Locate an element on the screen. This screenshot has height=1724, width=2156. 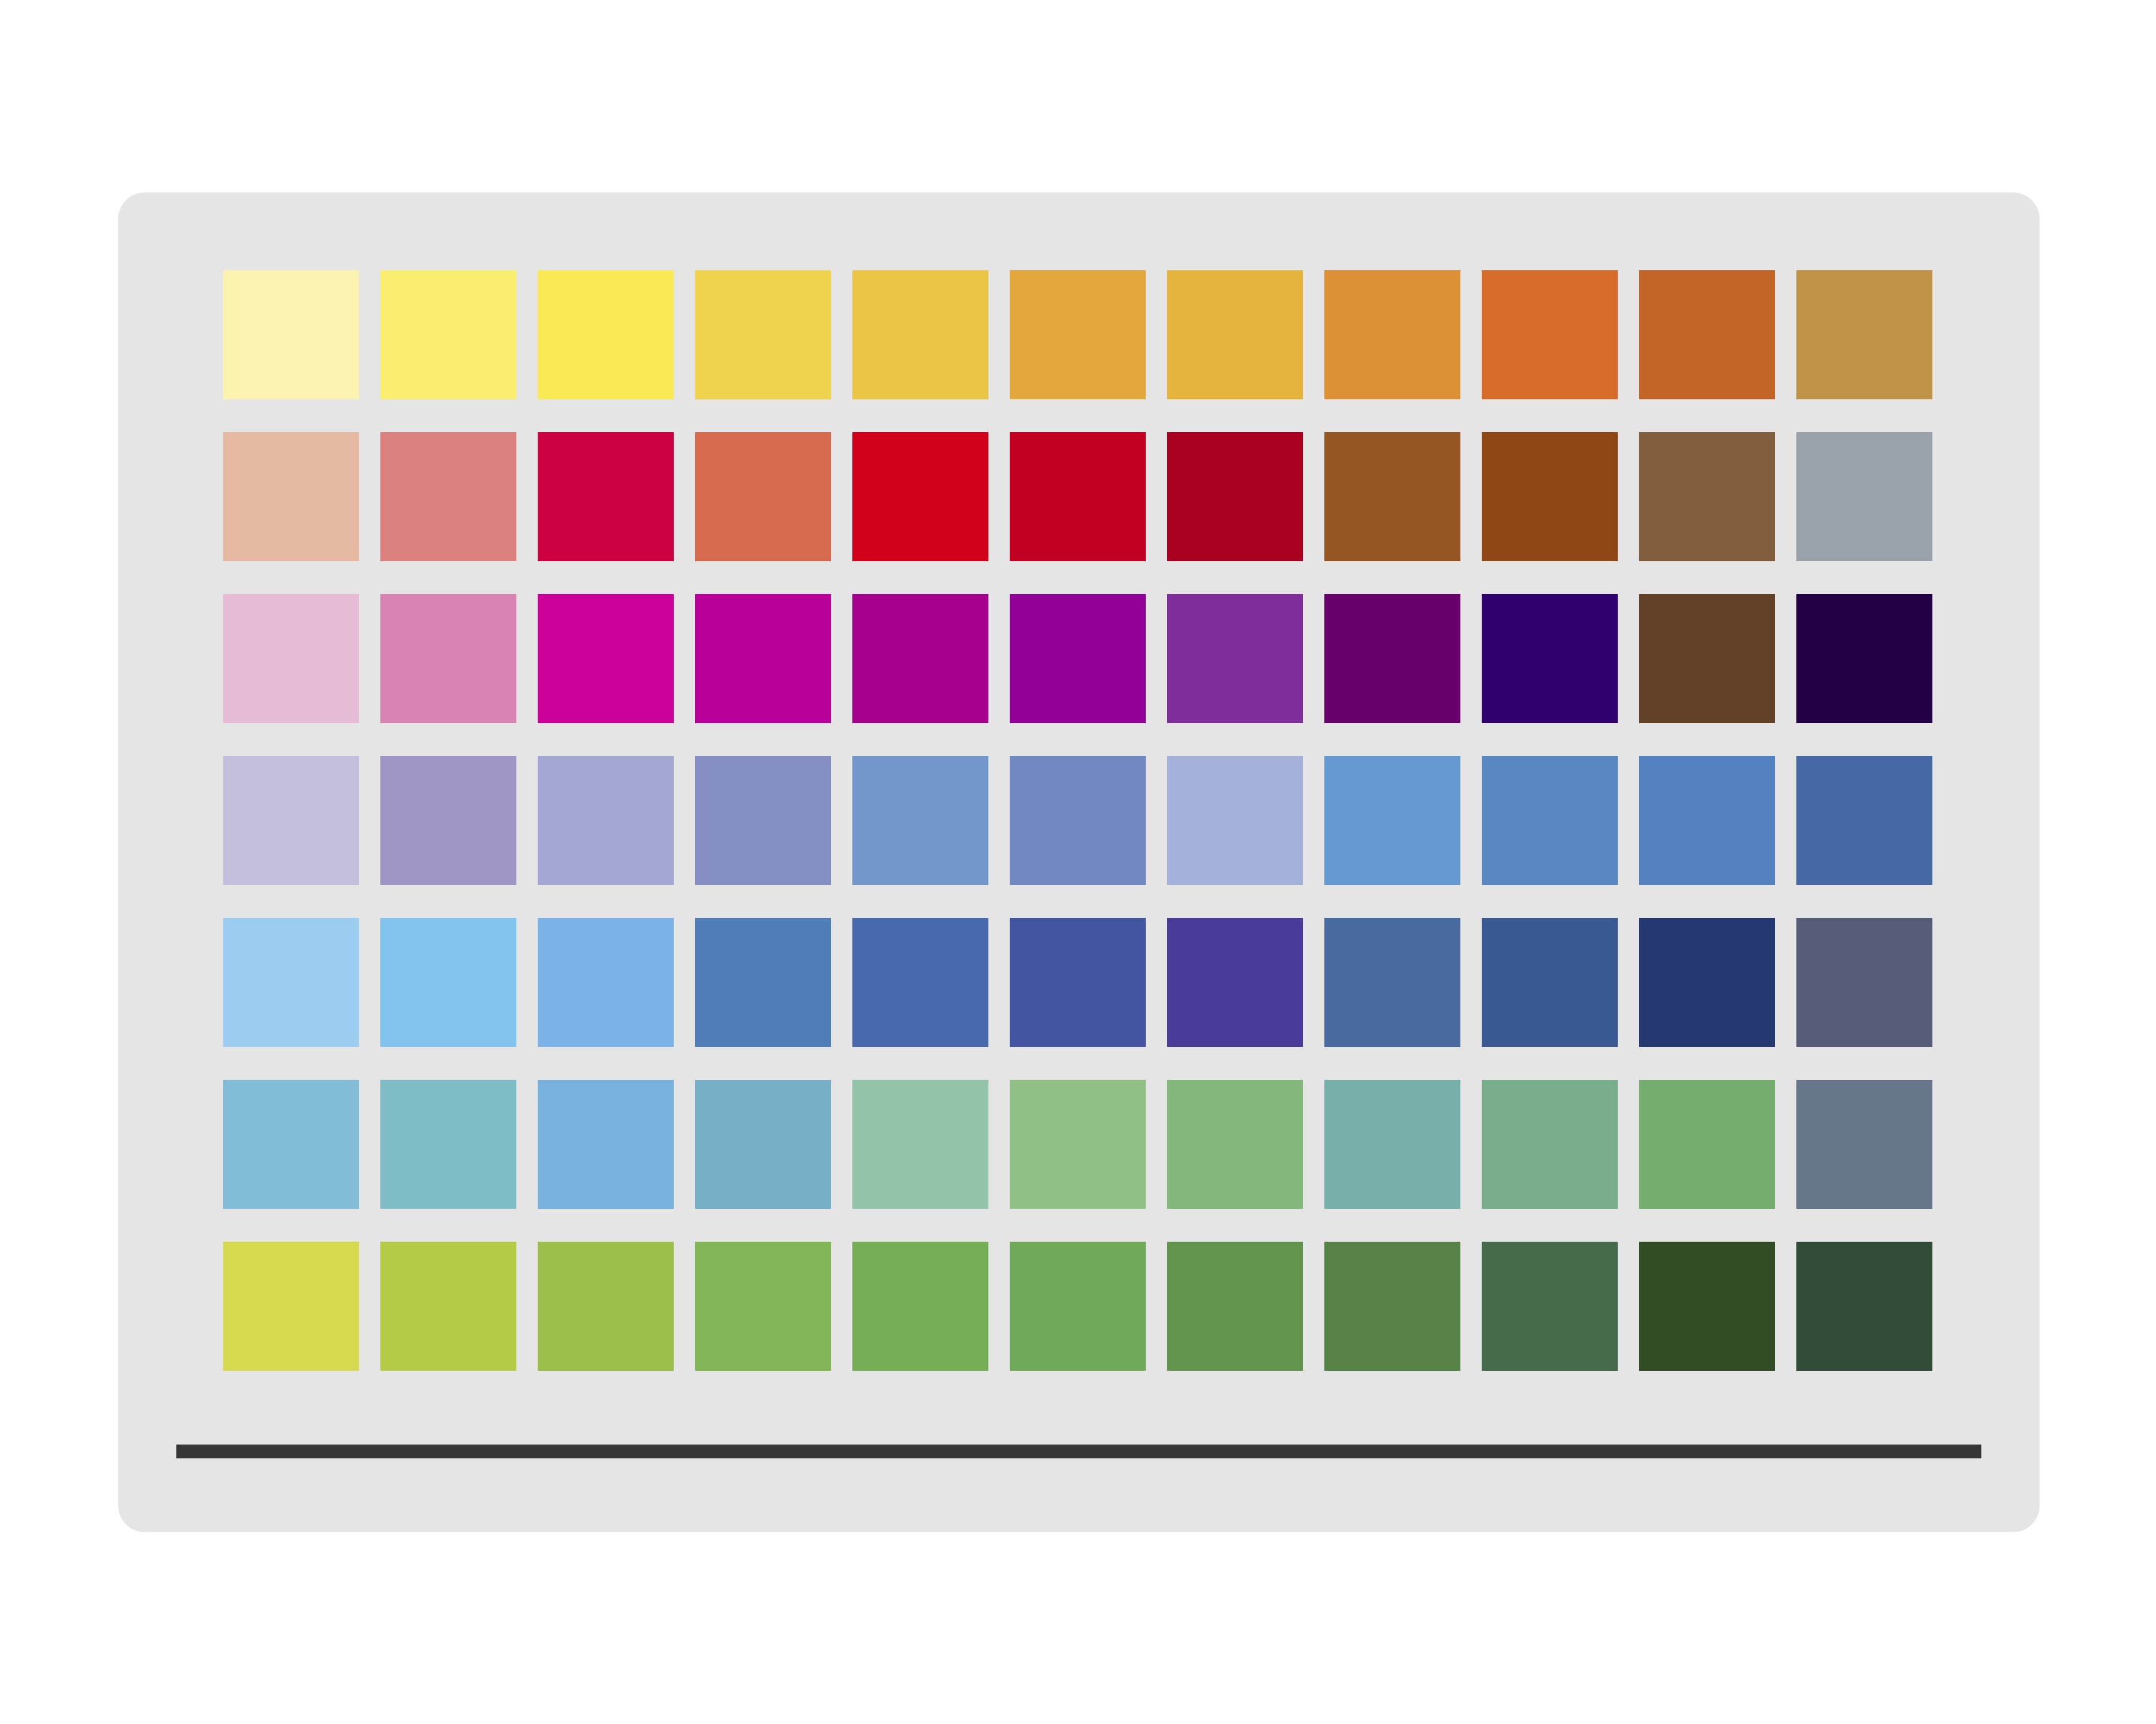
board-tray-bar is located at coordinates (1078, 1452).